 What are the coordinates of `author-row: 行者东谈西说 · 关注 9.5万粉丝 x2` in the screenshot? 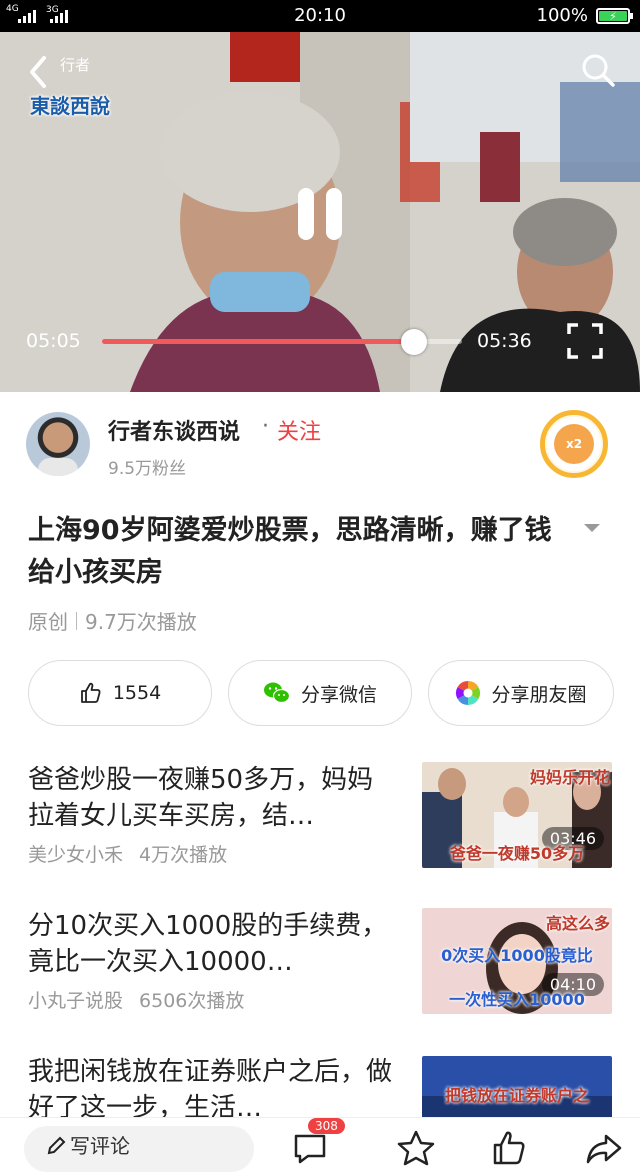 It's located at (320, 446).